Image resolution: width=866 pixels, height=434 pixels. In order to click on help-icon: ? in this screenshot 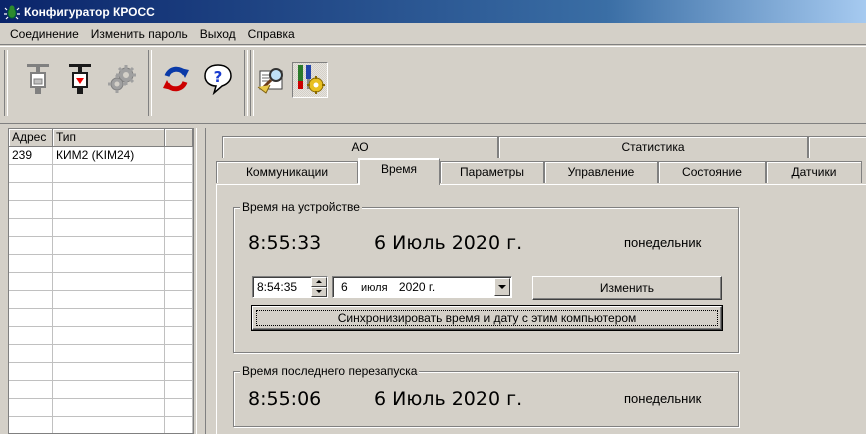, I will do `click(218, 80)`.